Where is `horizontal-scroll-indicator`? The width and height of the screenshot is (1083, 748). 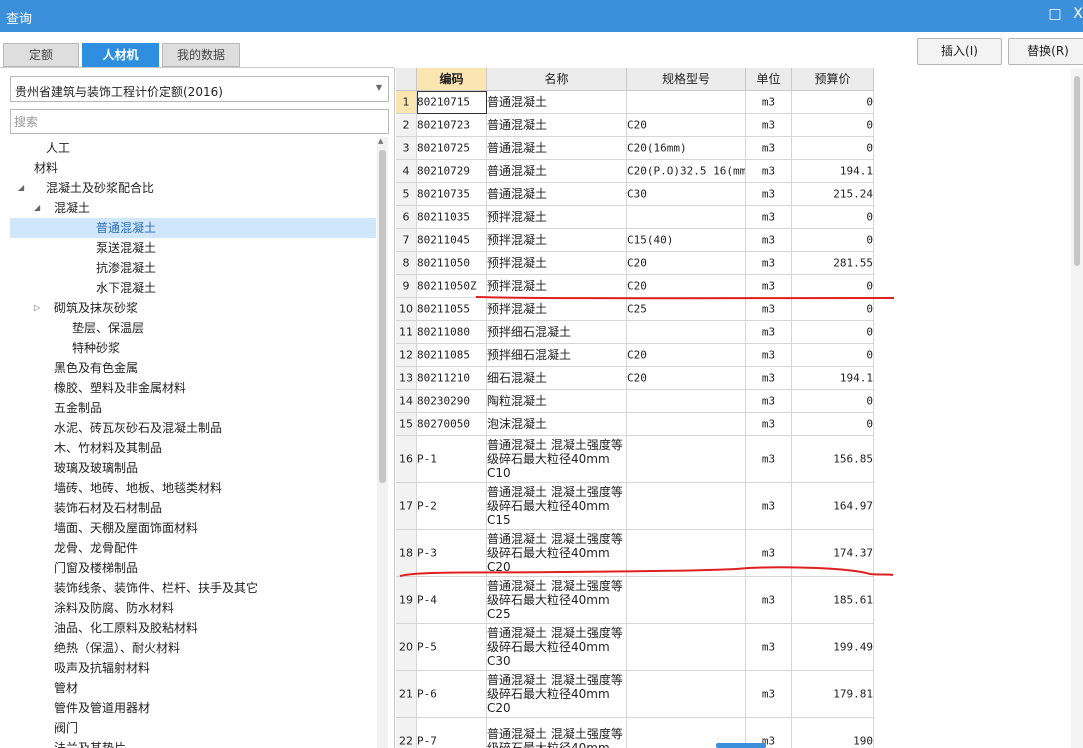
horizontal-scroll-indicator is located at coordinates (741, 745).